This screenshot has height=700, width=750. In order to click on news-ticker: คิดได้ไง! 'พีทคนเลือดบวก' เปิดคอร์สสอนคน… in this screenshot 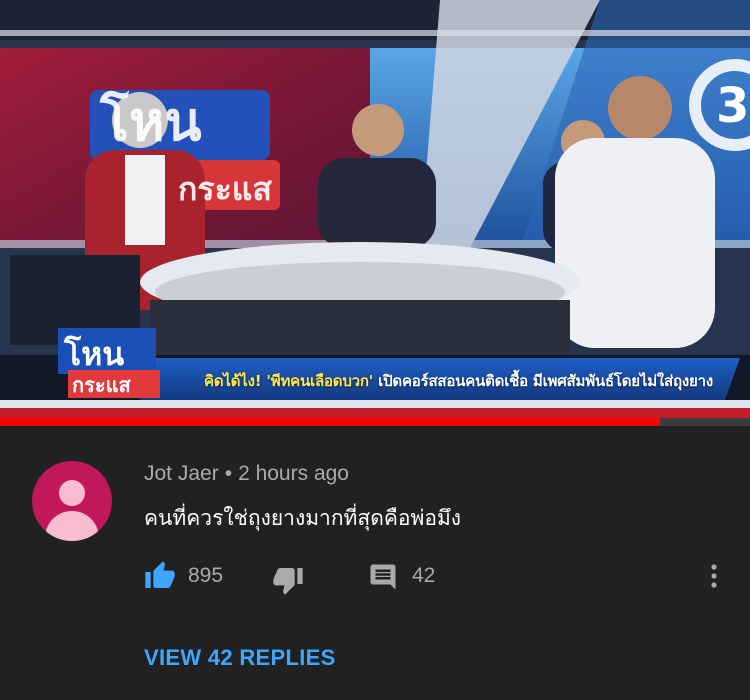, I will do `click(464, 381)`.